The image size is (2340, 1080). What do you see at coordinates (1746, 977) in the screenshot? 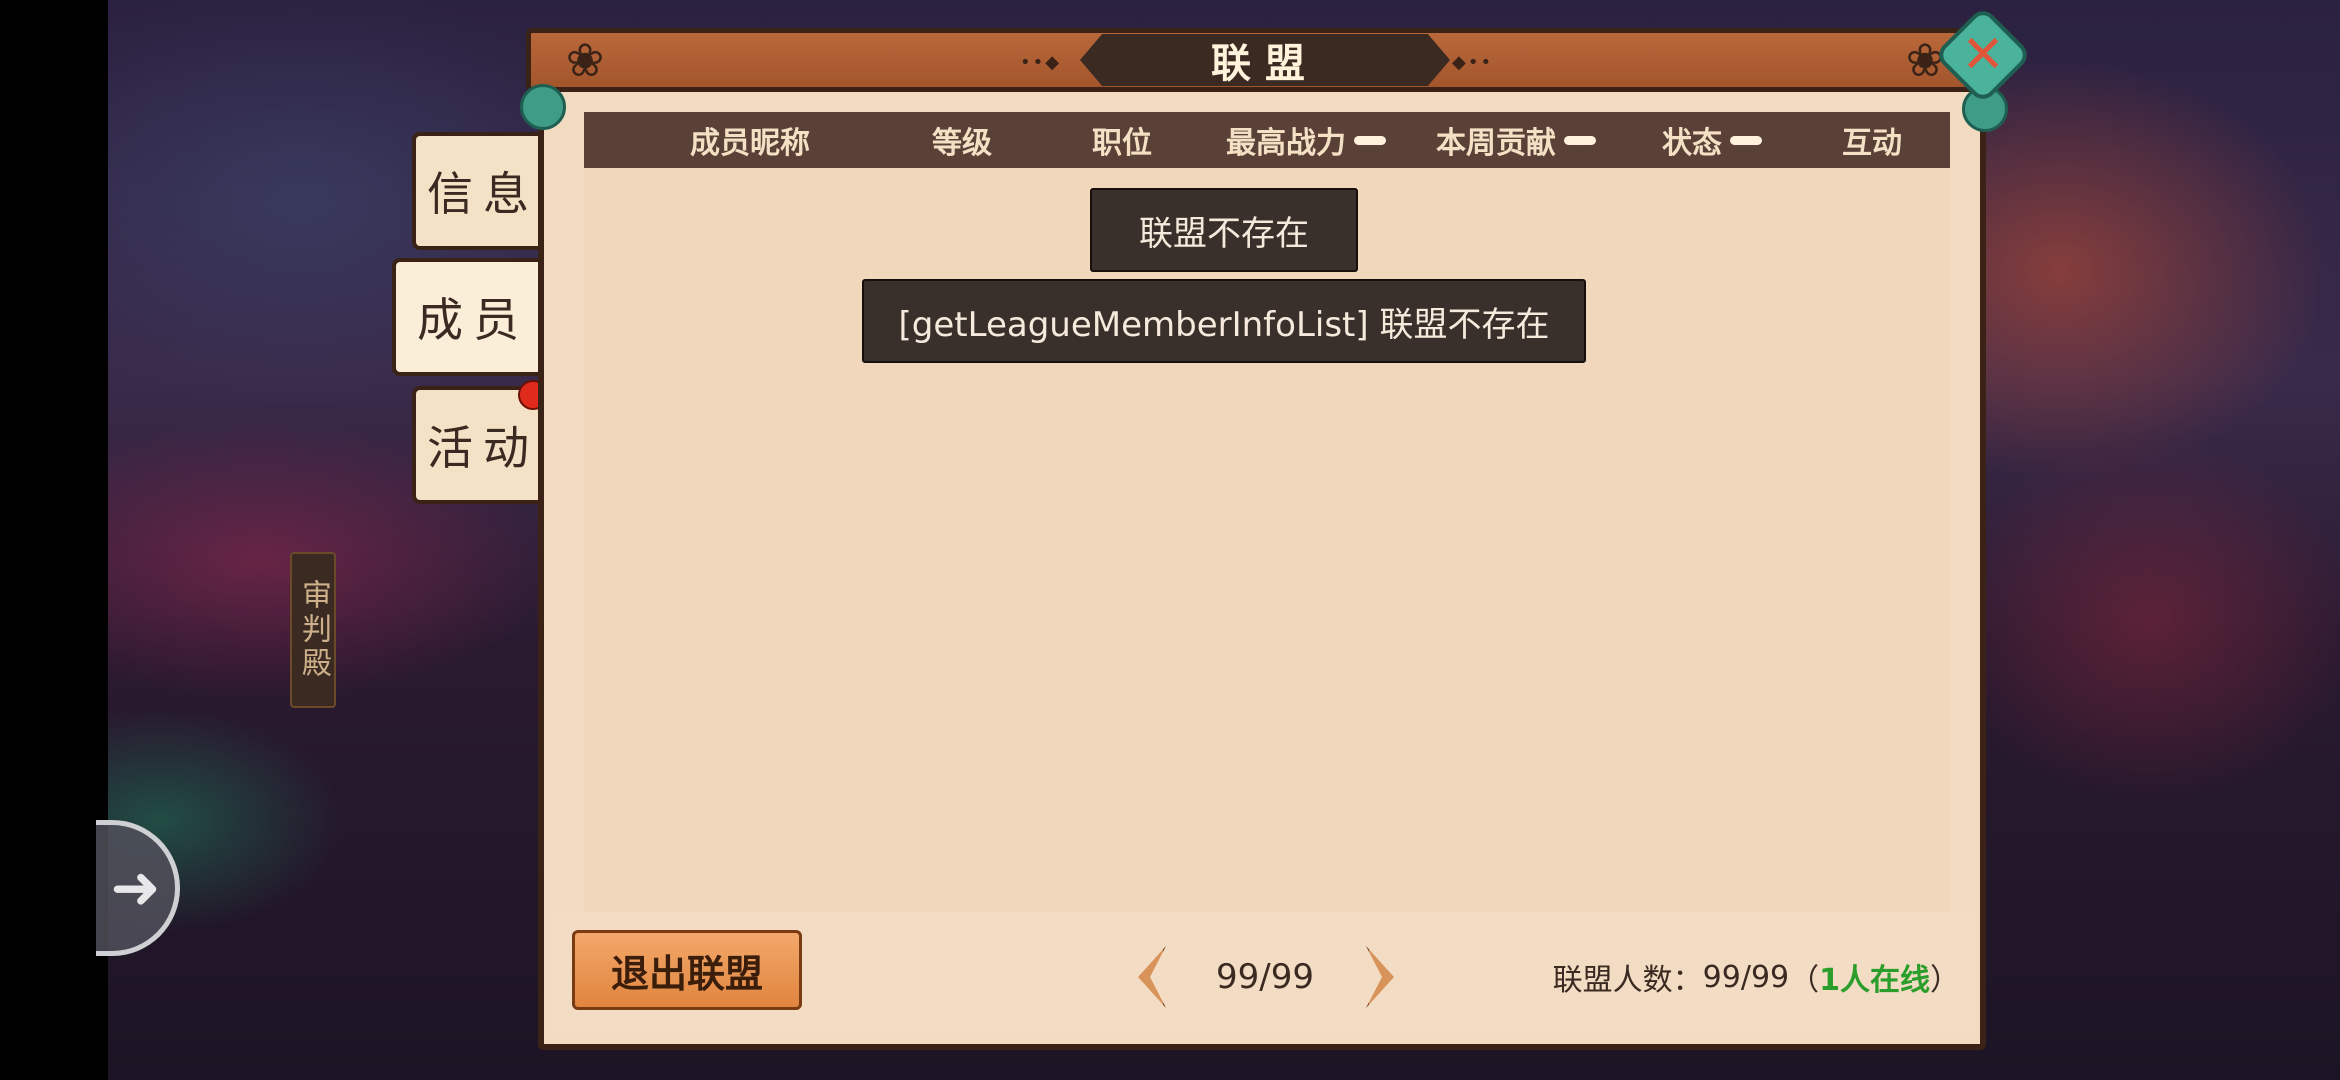
I see `member-count-value: 99/99` at bounding box center [1746, 977].